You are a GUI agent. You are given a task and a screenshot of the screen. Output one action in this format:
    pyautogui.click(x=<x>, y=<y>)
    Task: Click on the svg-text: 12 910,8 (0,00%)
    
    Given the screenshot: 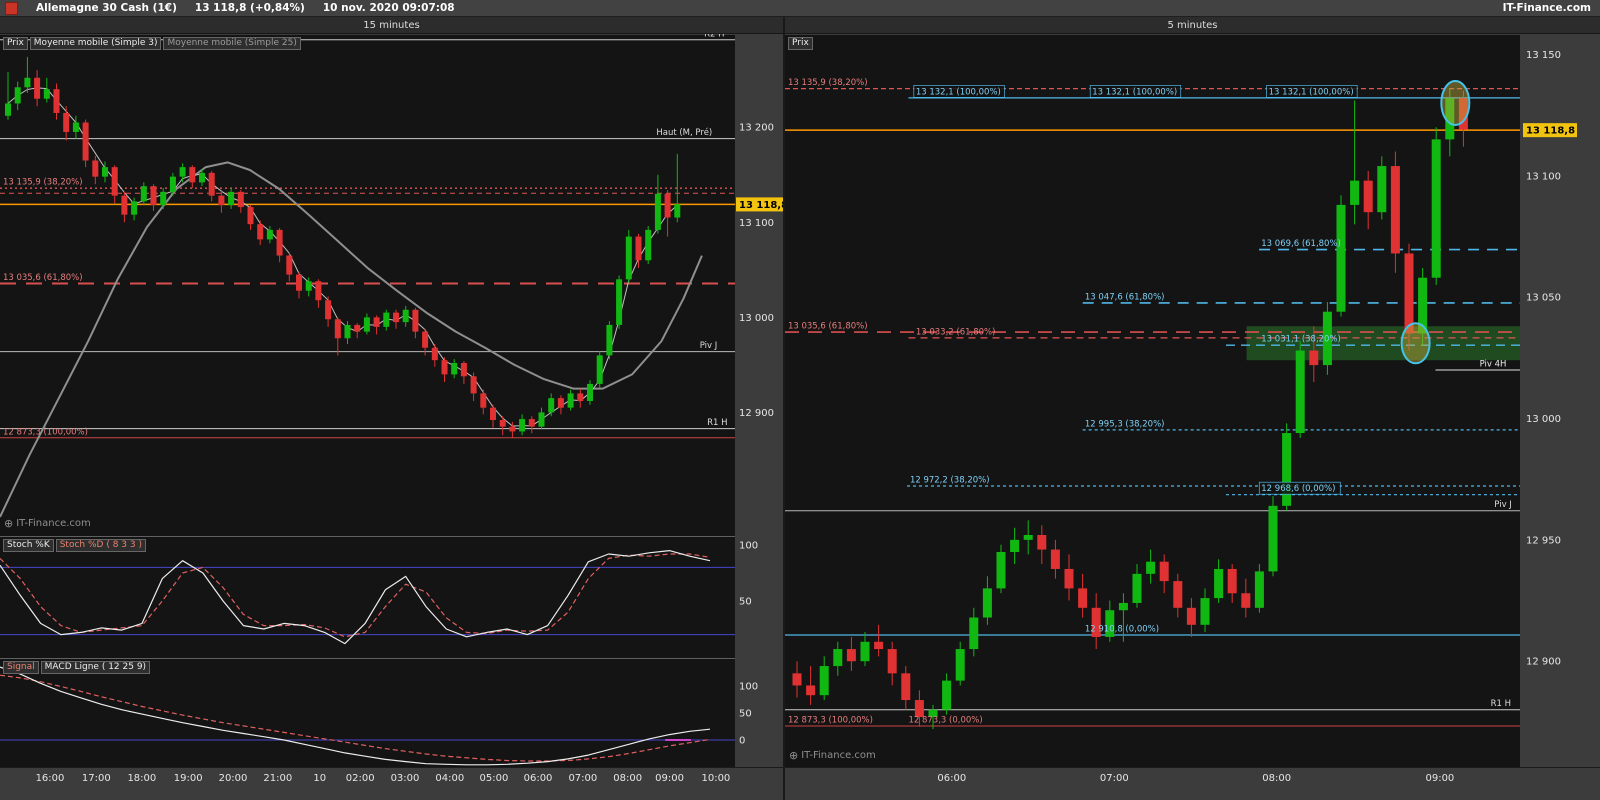 What is the action you would take?
    pyautogui.click(x=1122, y=629)
    